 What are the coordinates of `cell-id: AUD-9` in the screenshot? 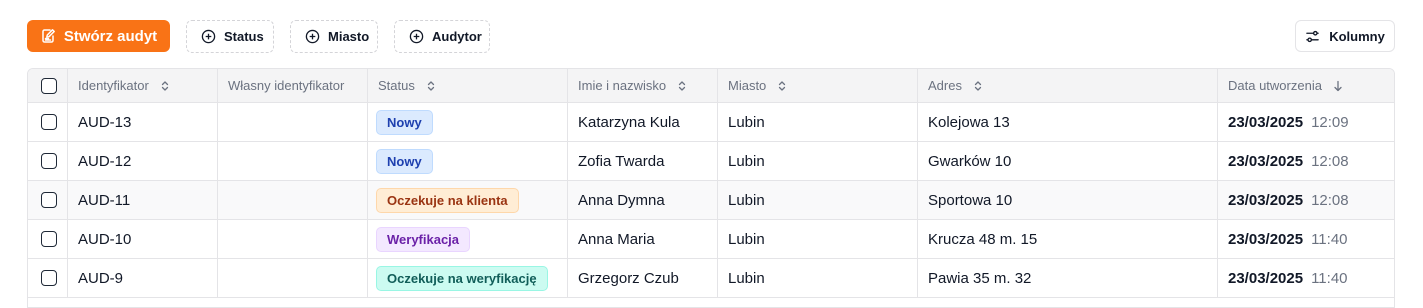 It's located at (143, 278).